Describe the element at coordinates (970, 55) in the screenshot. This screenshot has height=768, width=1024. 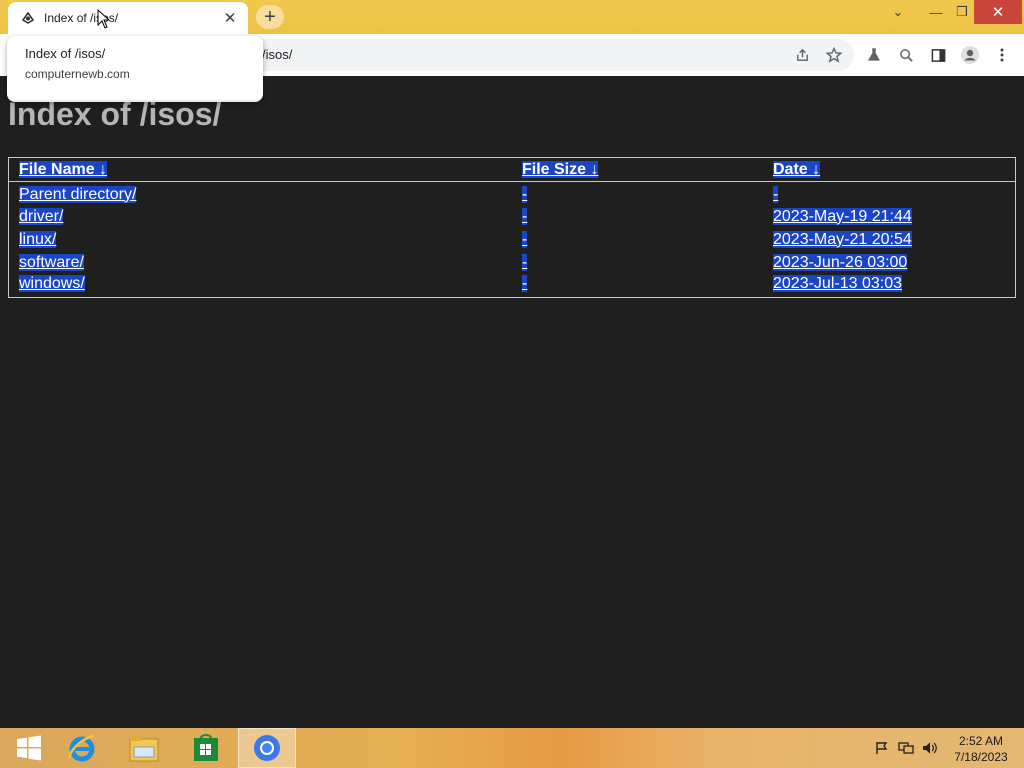
I see `profile-avatar-icon` at that location.